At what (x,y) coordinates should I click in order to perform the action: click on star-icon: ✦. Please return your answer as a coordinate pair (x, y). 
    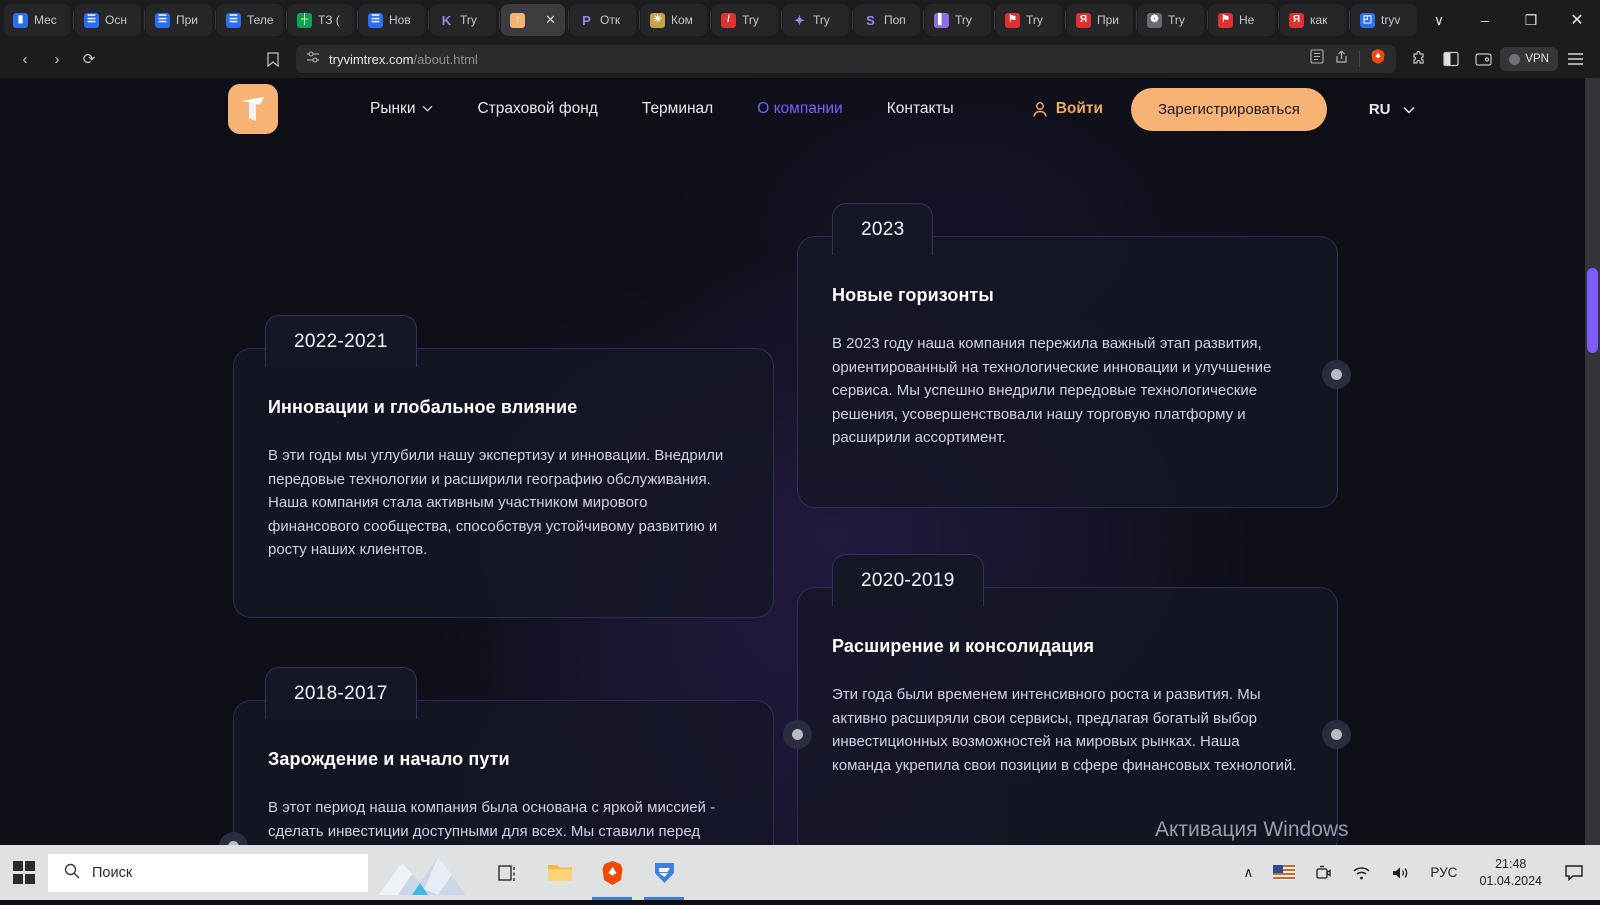
    Looking at the image, I should click on (799, 20).